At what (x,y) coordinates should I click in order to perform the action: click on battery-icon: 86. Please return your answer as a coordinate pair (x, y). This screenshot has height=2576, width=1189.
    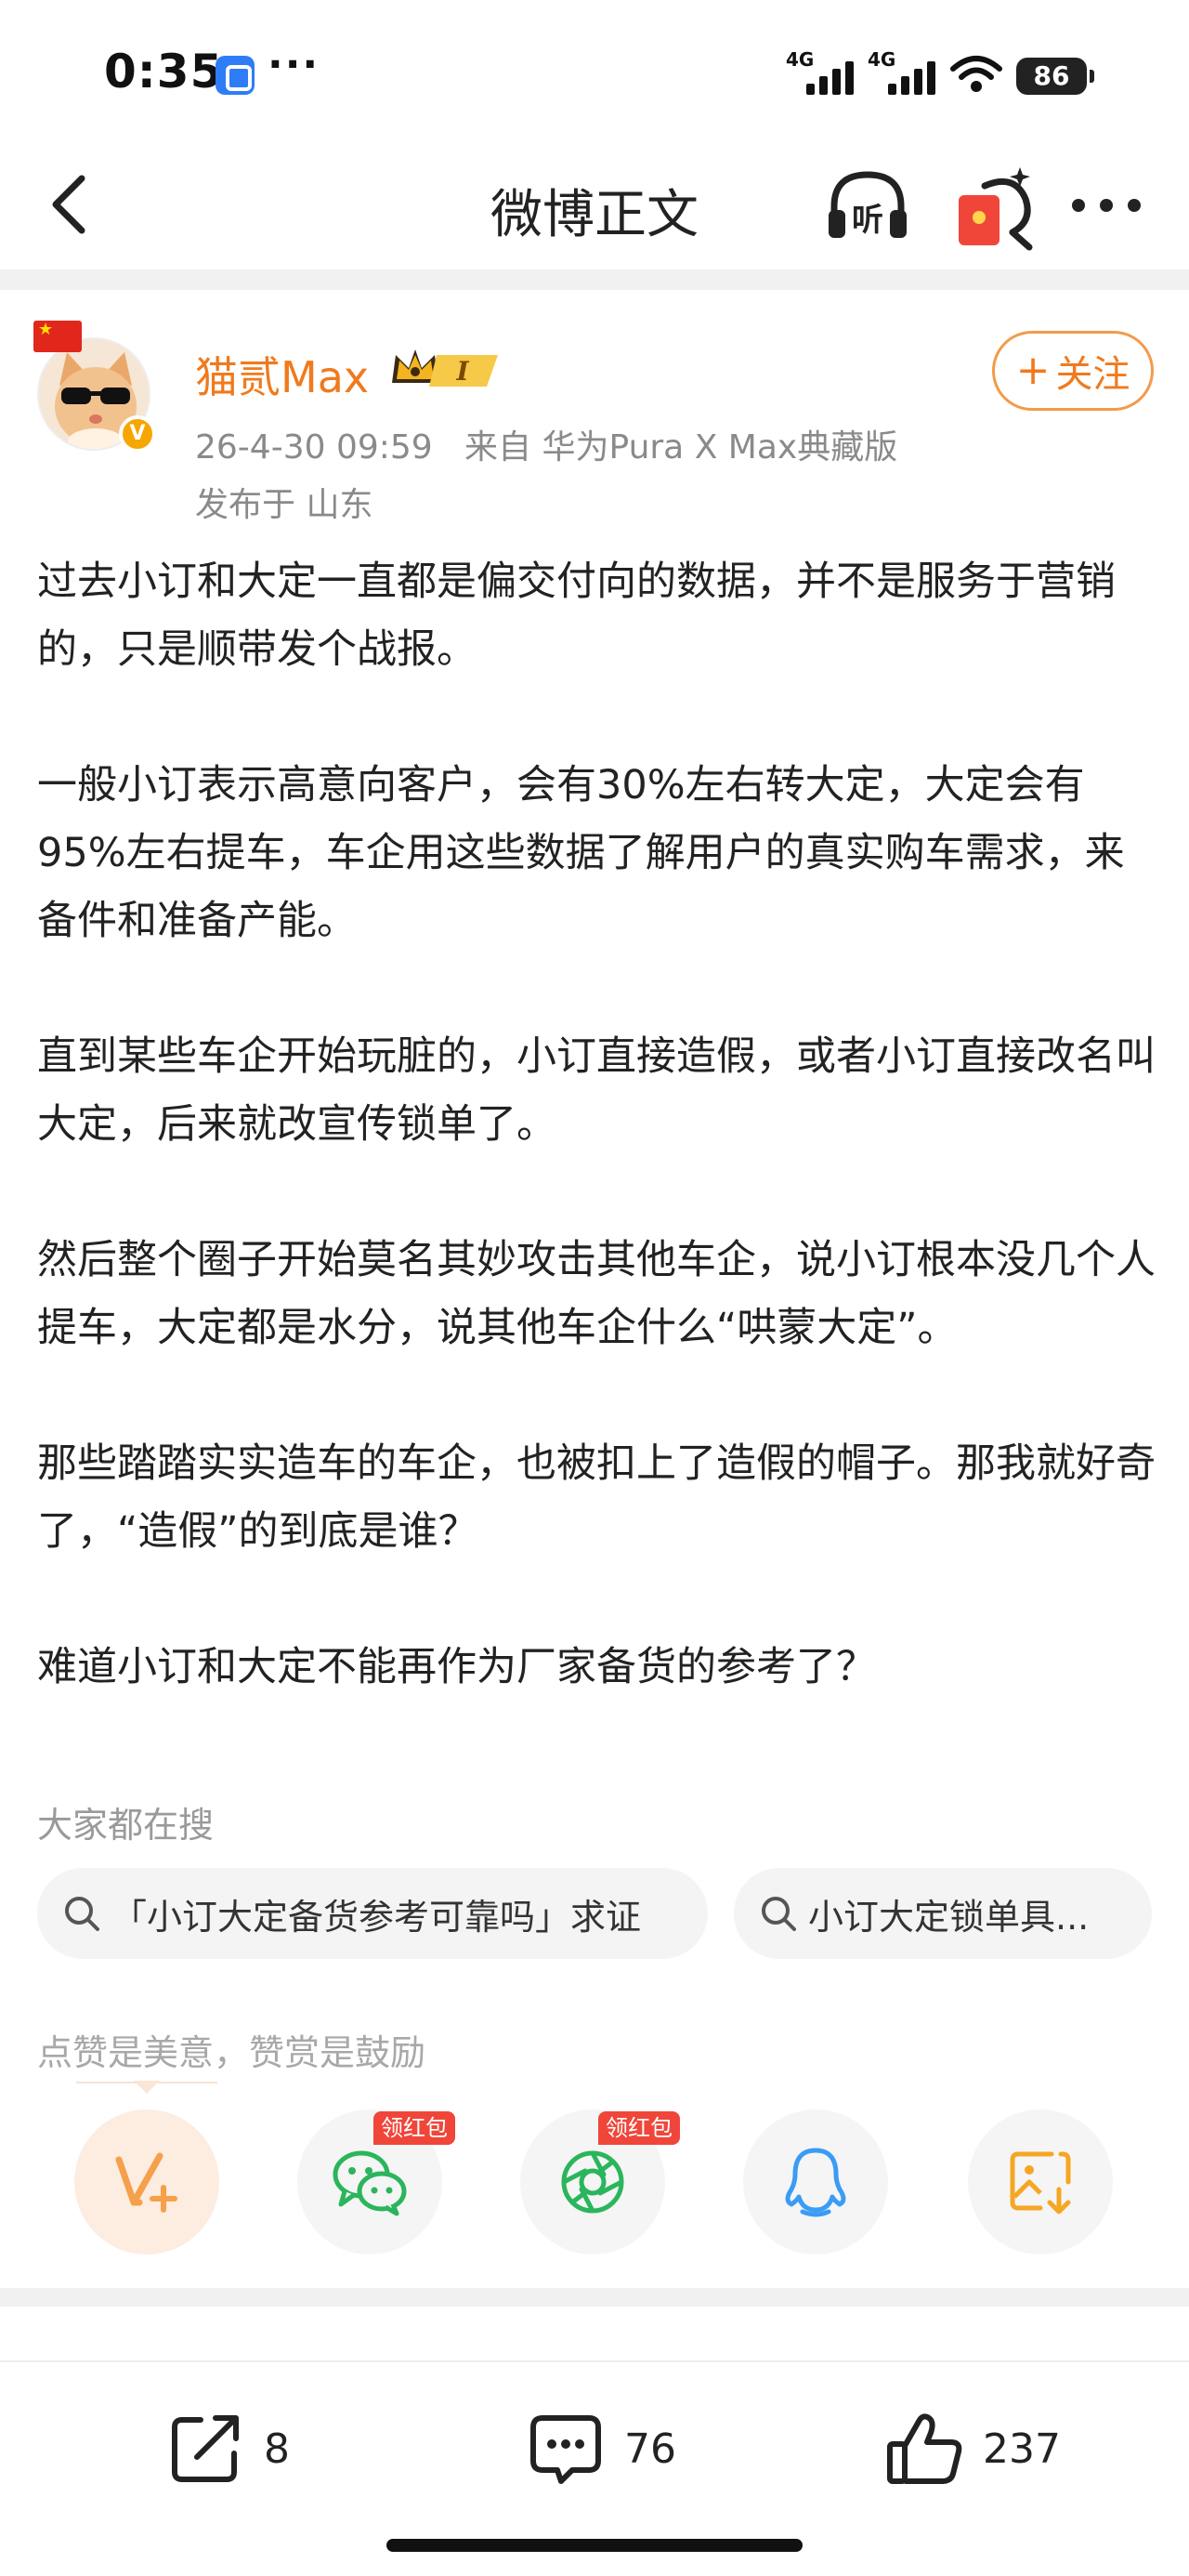
    Looking at the image, I should click on (1055, 76).